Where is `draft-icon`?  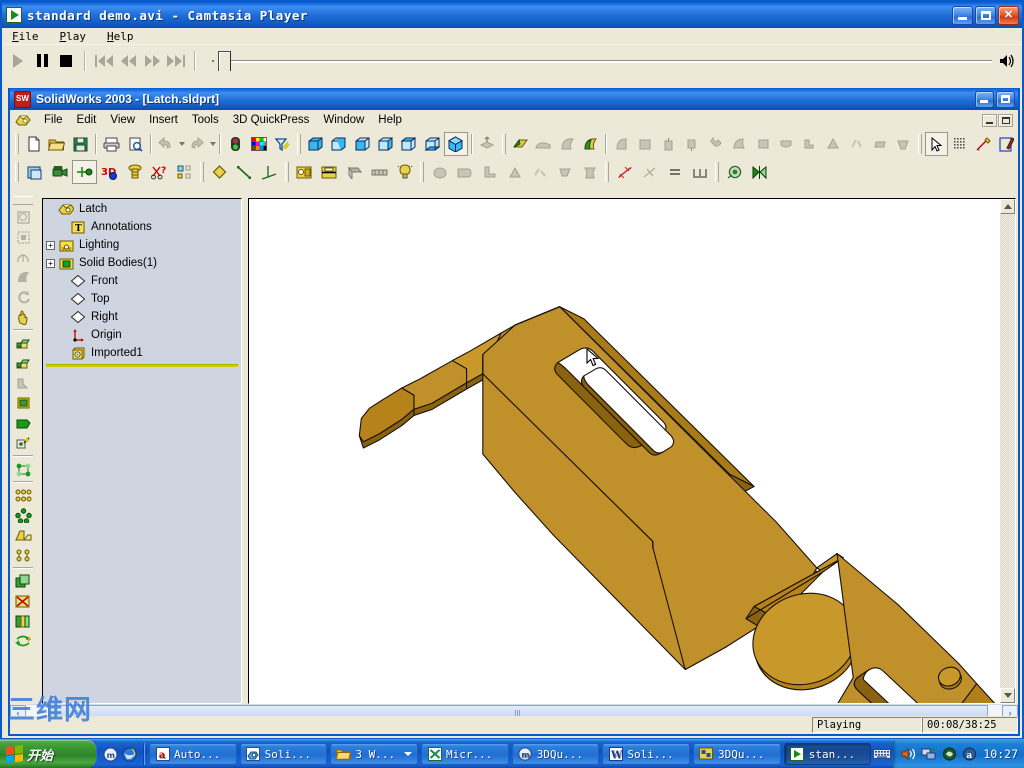
draft-icon is located at coordinates (855, 144).